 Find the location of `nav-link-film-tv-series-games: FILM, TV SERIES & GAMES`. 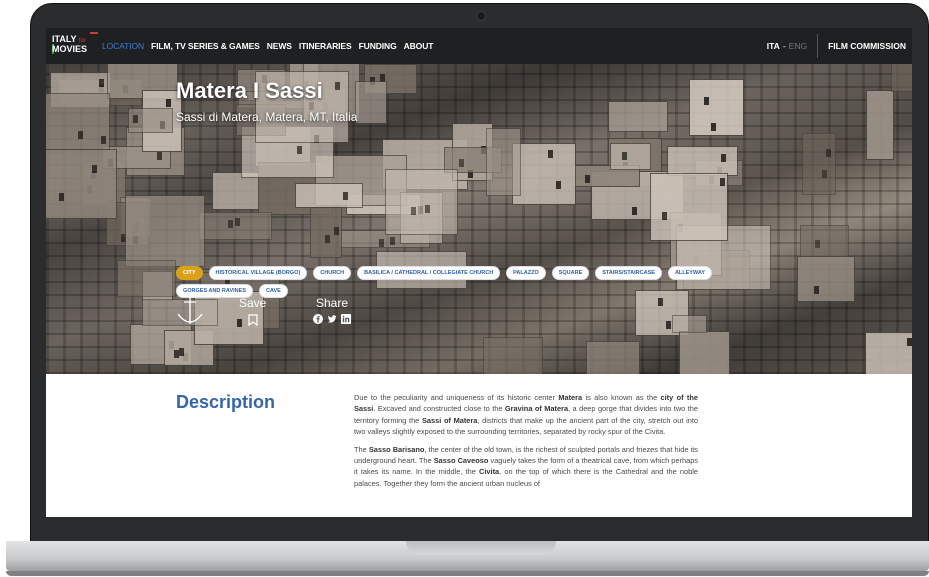

nav-link-film-tv-series-games: FILM, TV SERIES & GAMES is located at coordinates (205, 46).